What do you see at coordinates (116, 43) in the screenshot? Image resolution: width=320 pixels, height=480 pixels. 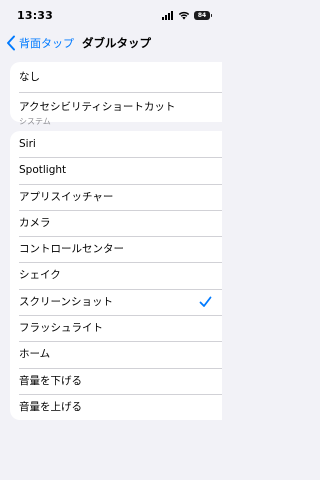 I see `page-title: ダブルタップ` at bounding box center [116, 43].